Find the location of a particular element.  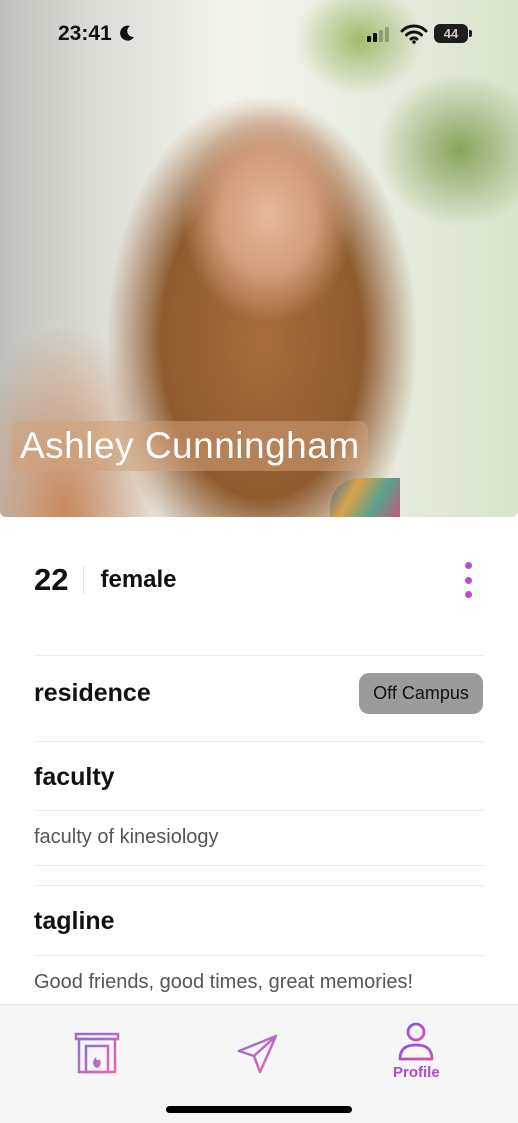

tab-profile: Profile is located at coordinates (416, 1050).